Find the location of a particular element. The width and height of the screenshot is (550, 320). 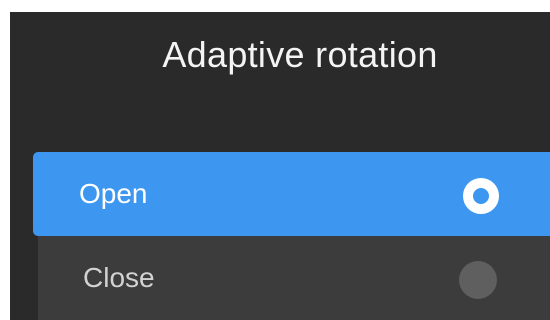

dialog-title: Adaptive rotation is located at coordinates (300, 54).